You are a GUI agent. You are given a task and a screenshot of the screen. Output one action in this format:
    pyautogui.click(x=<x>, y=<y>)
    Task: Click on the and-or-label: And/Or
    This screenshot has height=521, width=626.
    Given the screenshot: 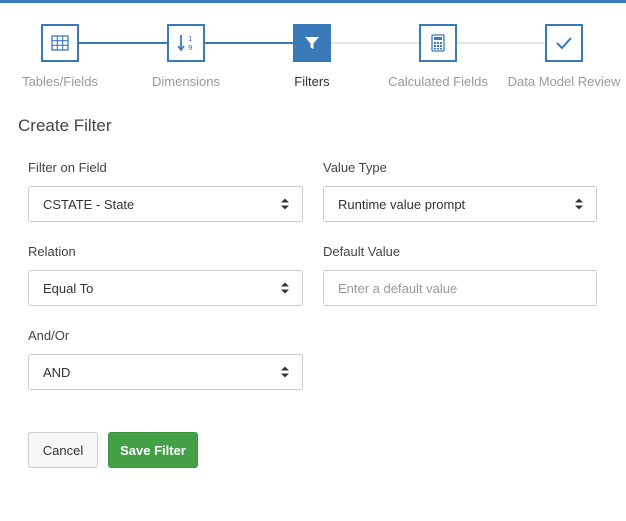 What is the action you would take?
    pyautogui.click(x=49, y=335)
    